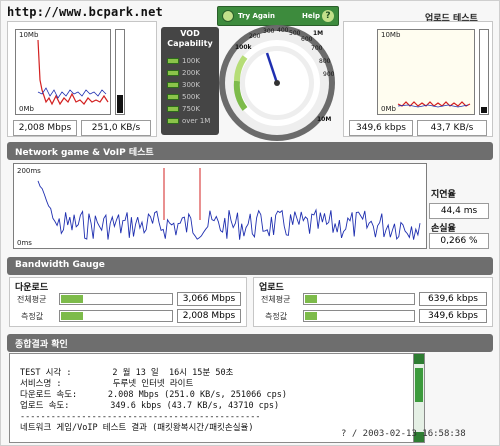 This screenshot has height=446, width=500. What do you see at coordinates (318, 33) in the screenshot?
I see `svg-text: 1M` at bounding box center [318, 33].